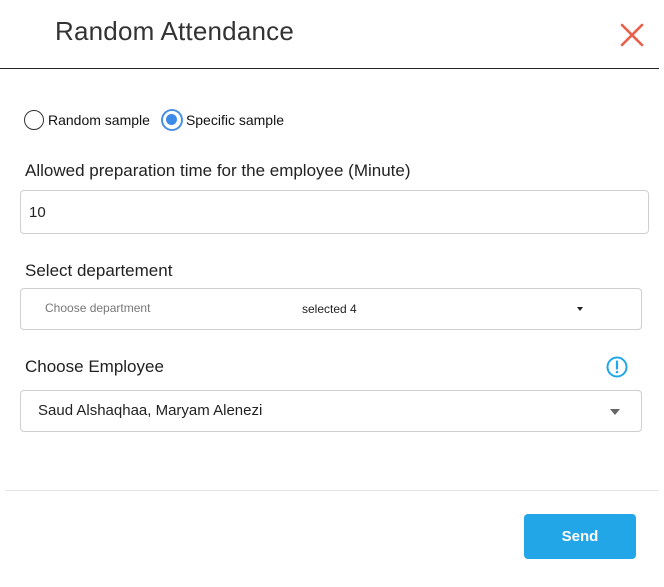  I want to click on radio-specific-sample-label: Specific sample, so click(234, 120).